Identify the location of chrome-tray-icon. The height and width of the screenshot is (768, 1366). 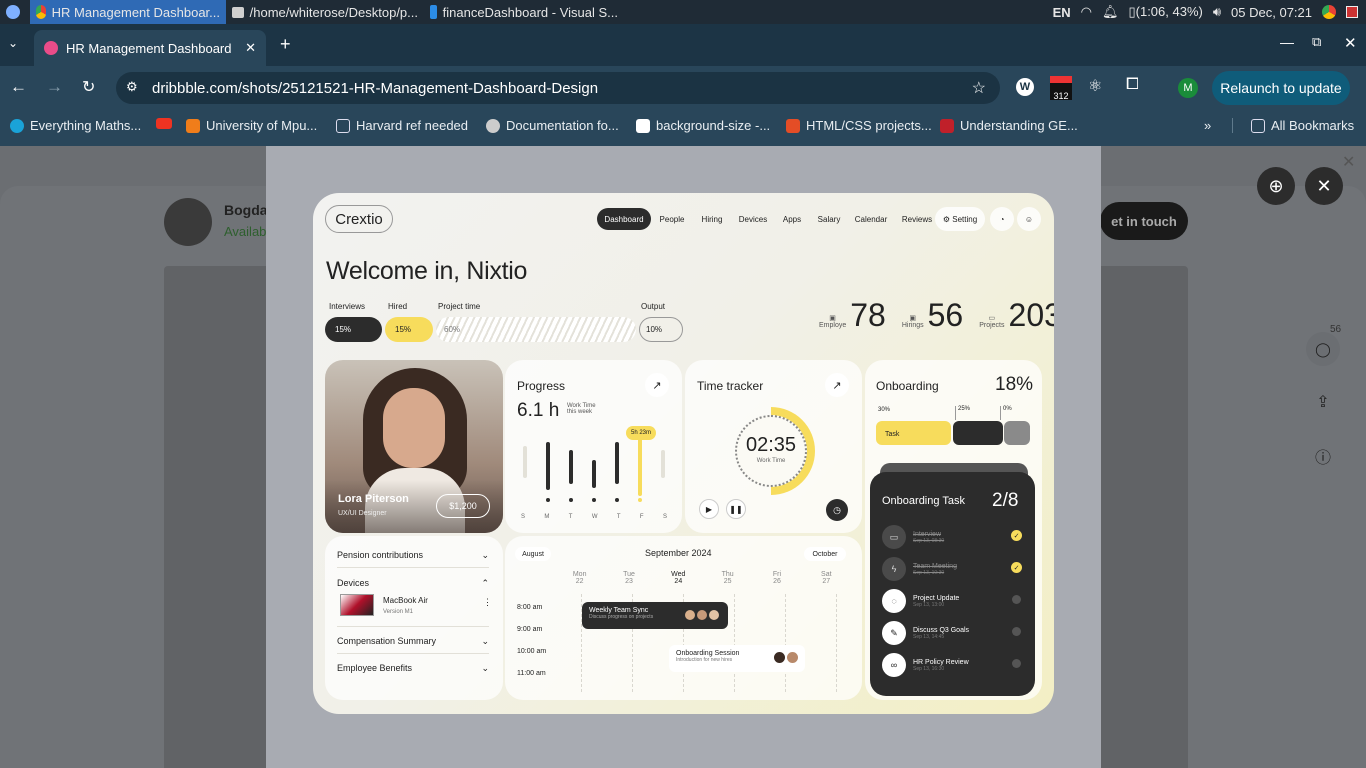
(1329, 12).